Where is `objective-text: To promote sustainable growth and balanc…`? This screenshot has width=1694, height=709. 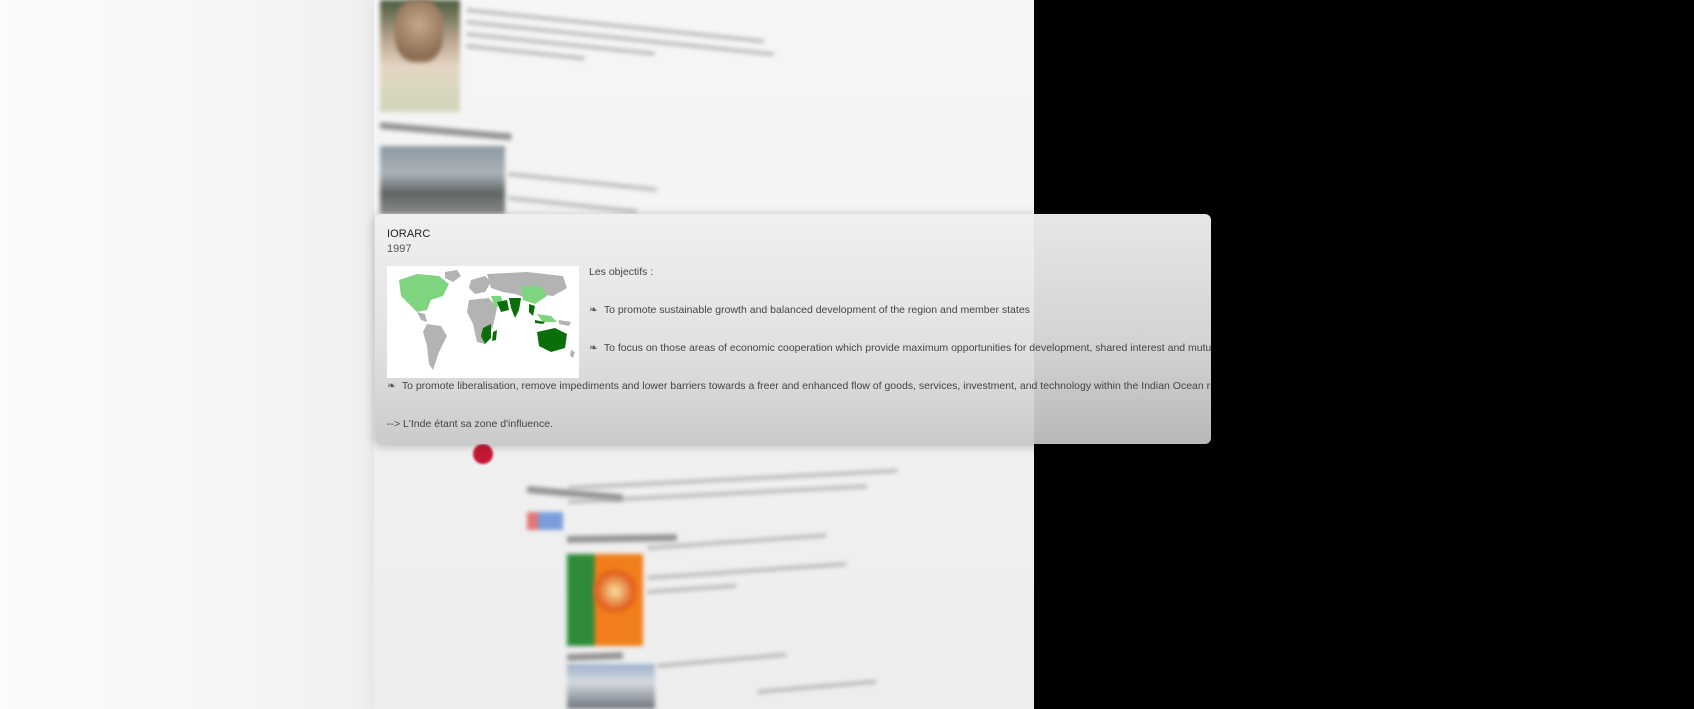
objective-text: To promote sustainable growth and balanc… is located at coordinates (816, 310).